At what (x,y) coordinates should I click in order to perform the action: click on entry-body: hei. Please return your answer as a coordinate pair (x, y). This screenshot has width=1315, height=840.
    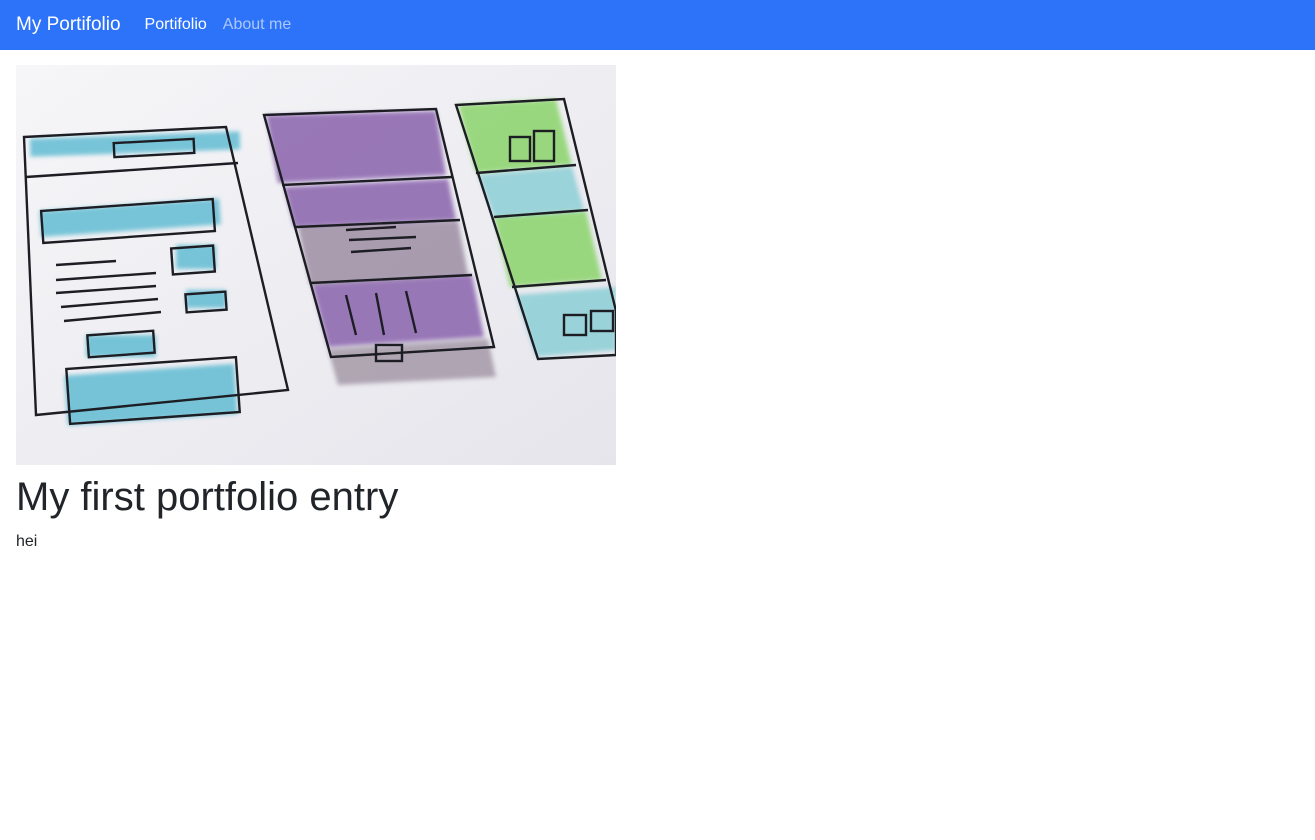
    Looking at the image, I should click on (27, 541).